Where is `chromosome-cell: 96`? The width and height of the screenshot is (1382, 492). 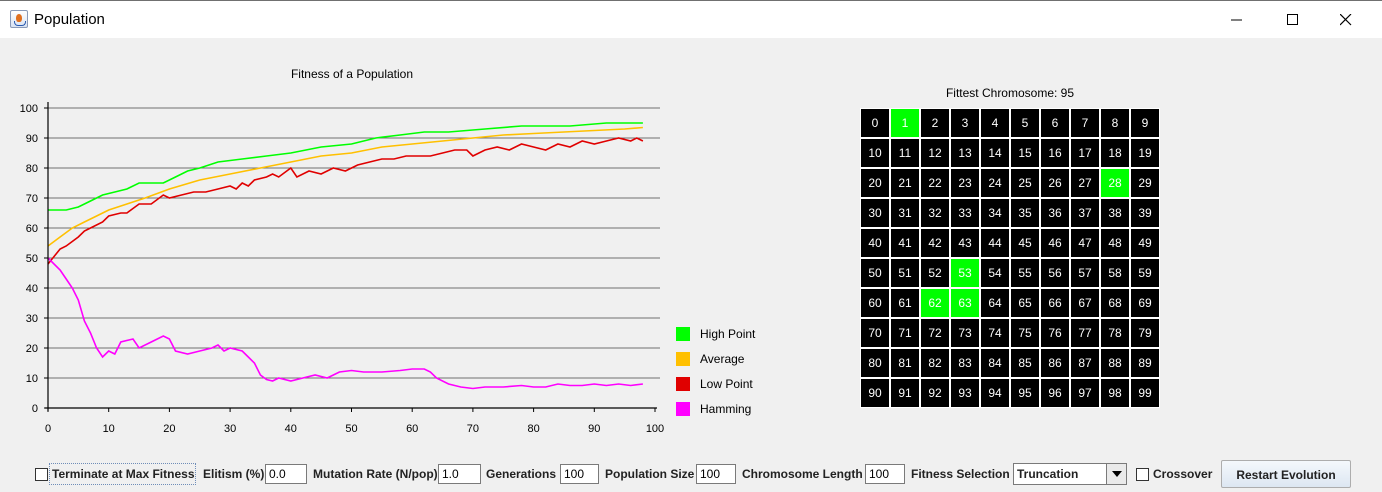 chromosome-cell: 96 is located at coordinates (1055, 393).